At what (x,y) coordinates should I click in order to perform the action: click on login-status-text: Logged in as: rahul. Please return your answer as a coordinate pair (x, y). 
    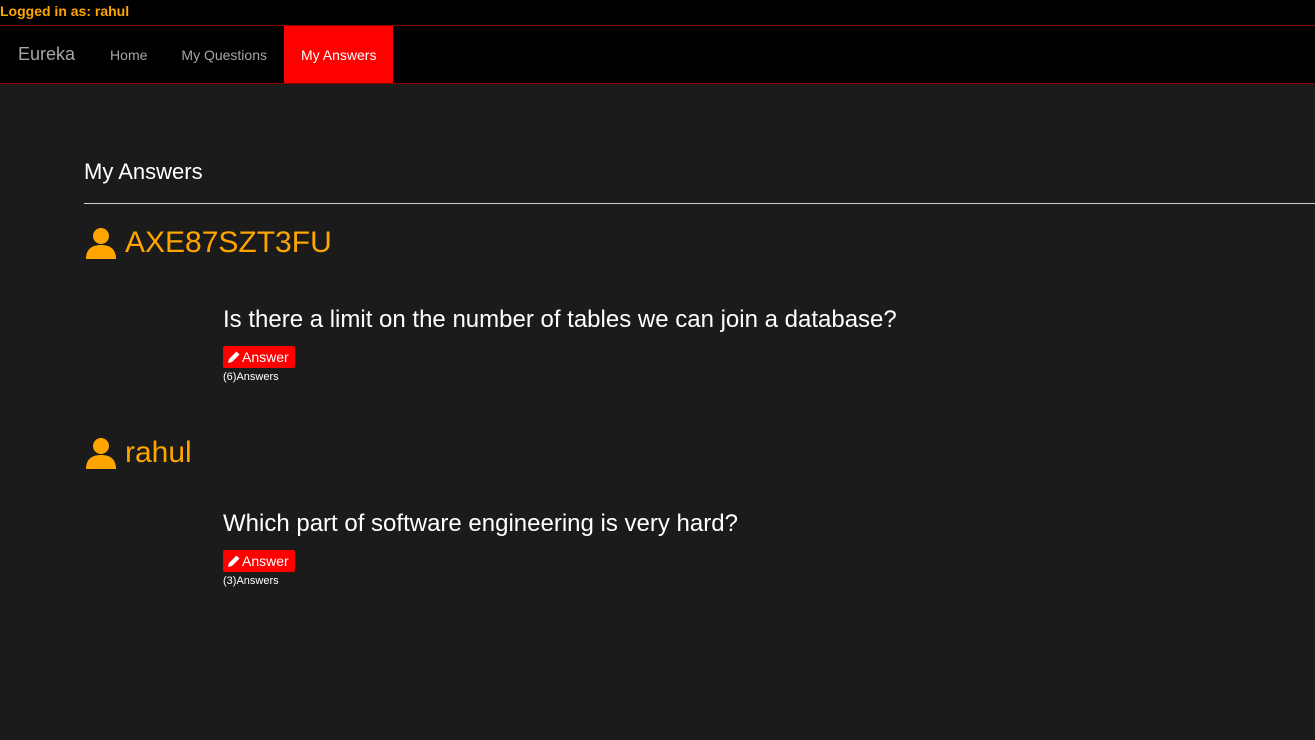
    Looking at the image, I should click on (65, 11).